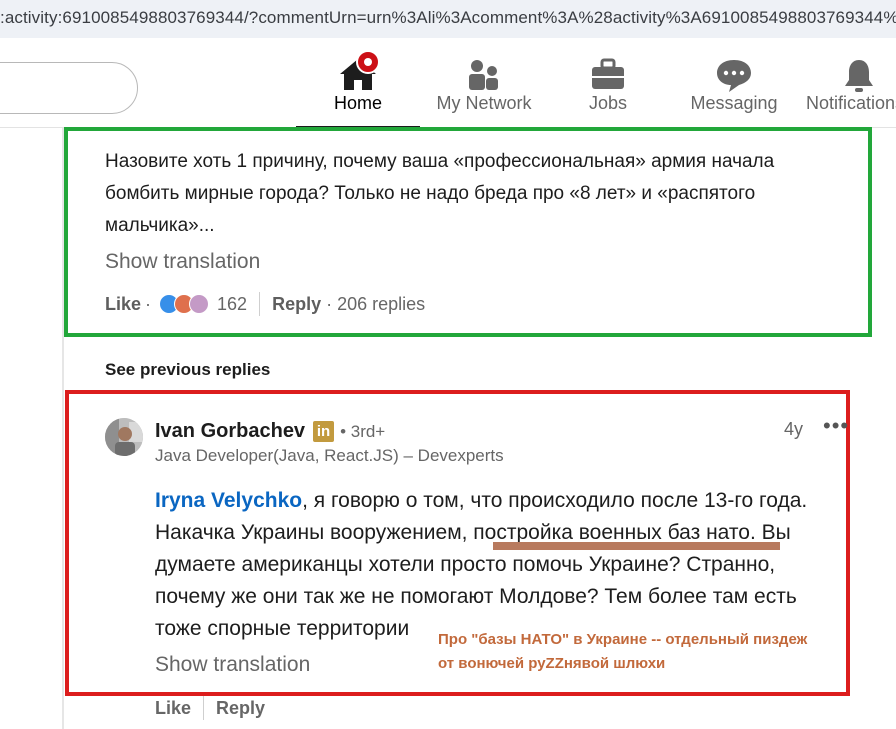 This screenshot has width=896, height=729. What do you see at coordinates (851, 103) in the screenshot?
I see `nav-notifications-label: Notifications` at bounding box center [851, 103].